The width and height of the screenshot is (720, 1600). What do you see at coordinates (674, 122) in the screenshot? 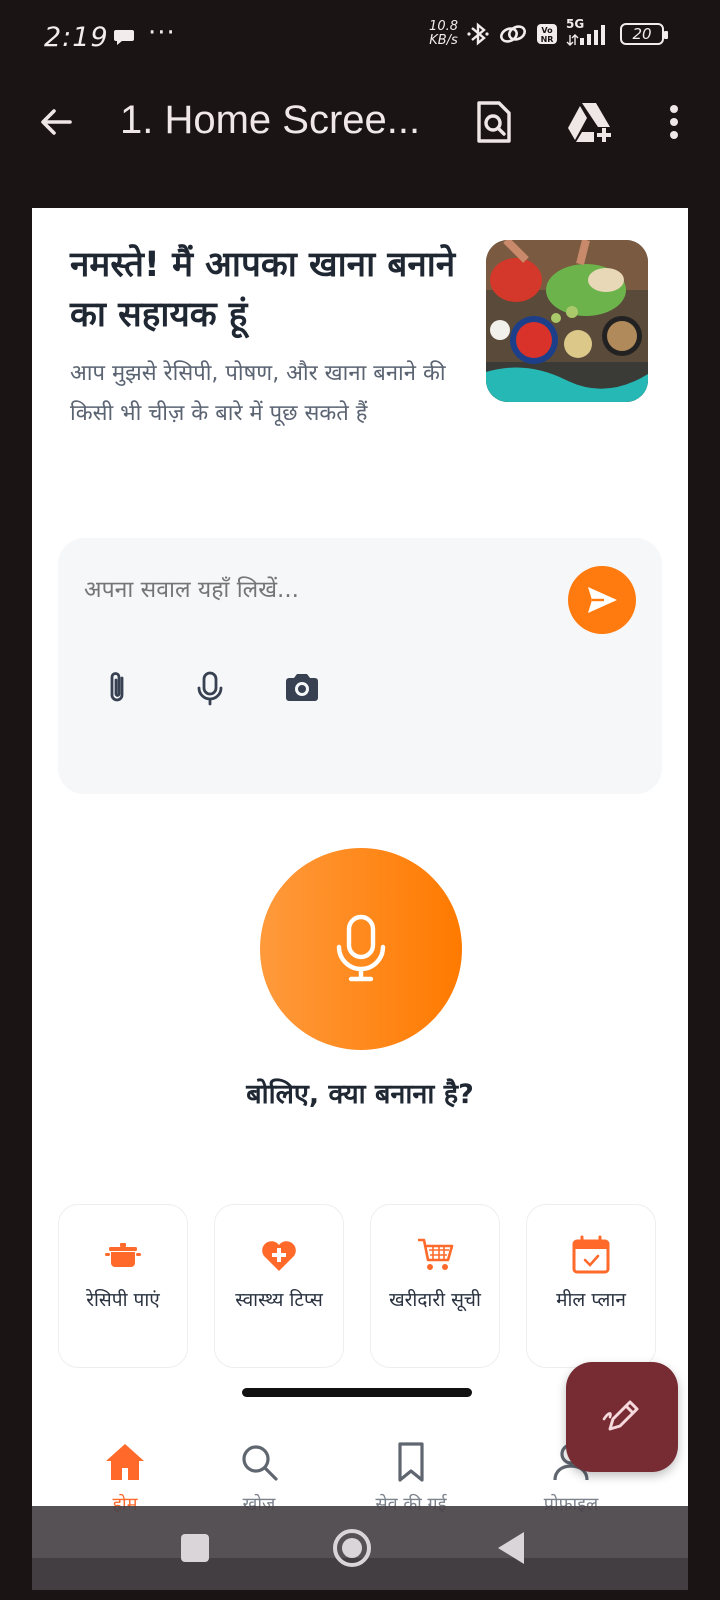
I see `more-options-icon` at bounding box center [674, 122].